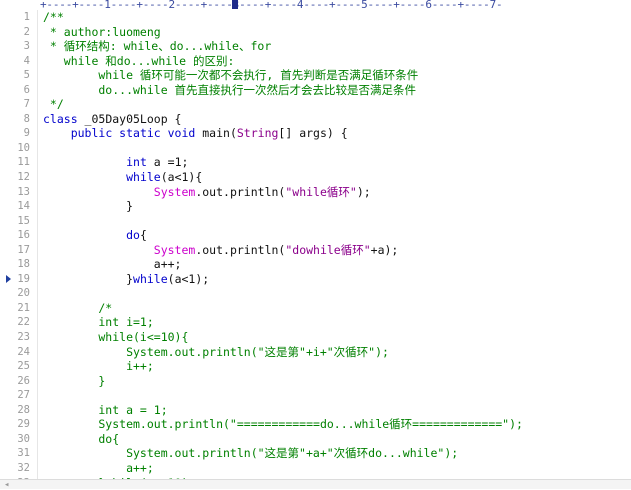  Describe the element at coordinates (157, 46) in the screenshot. I see `code-text: * 循环结构: while、do...while、for` at that location.